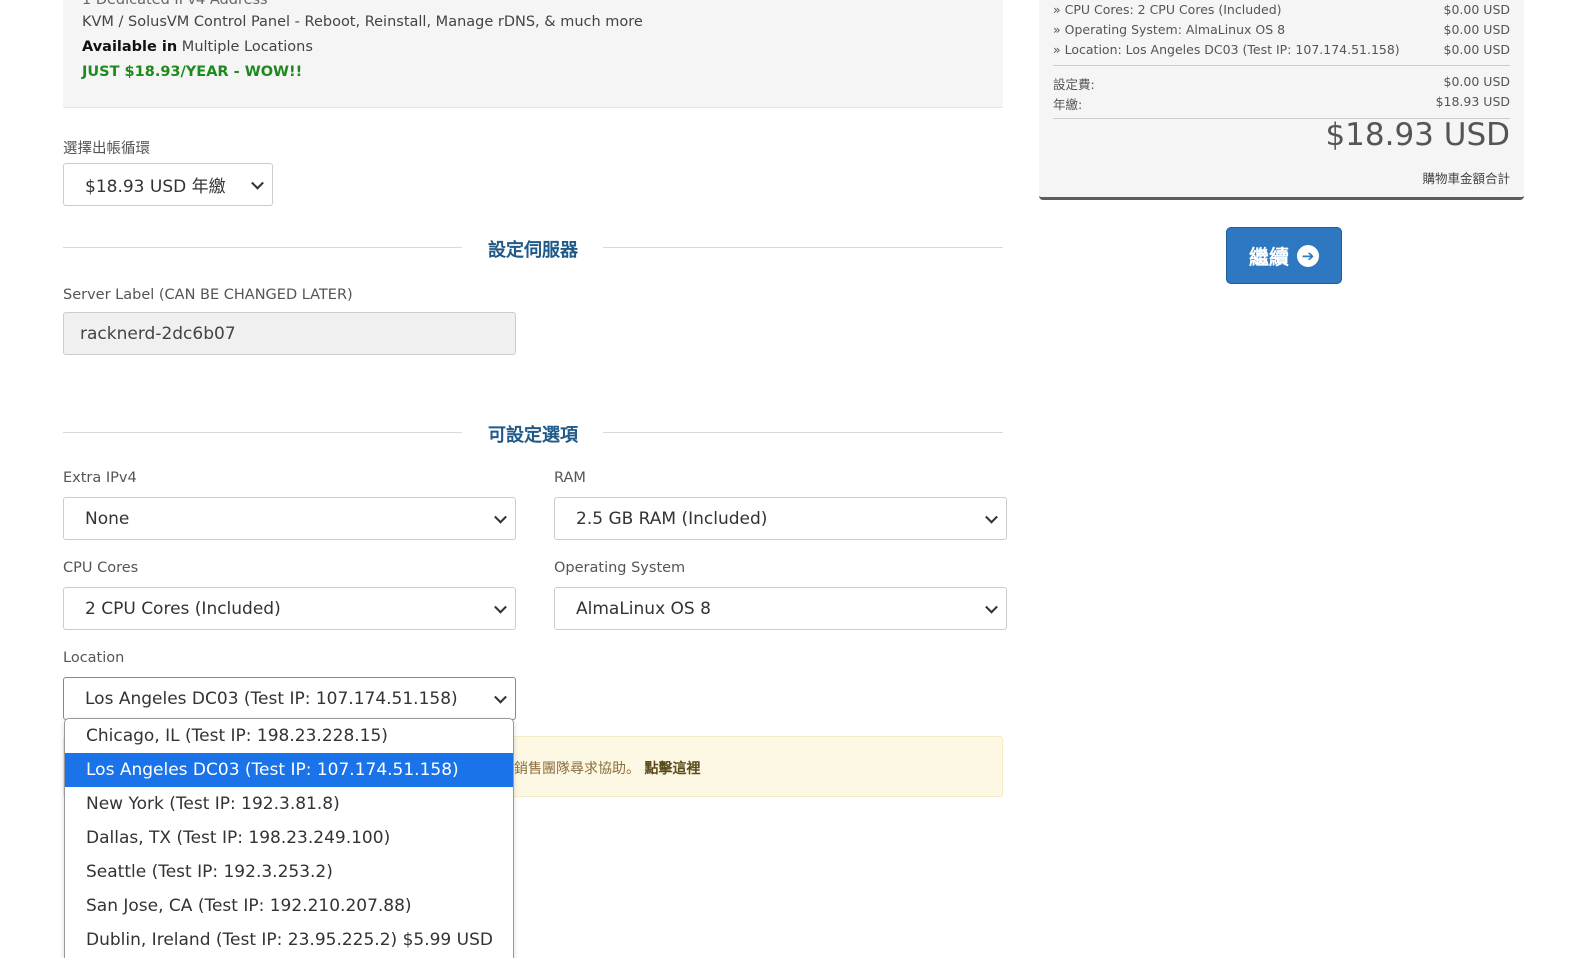 This screenshot has width=1583, height=958. What do you see at coordinates (155, 187) in the screenshot?
I see `billing-cycle-value: $18.93 USD 年繳` at bounding box center [155, 187].